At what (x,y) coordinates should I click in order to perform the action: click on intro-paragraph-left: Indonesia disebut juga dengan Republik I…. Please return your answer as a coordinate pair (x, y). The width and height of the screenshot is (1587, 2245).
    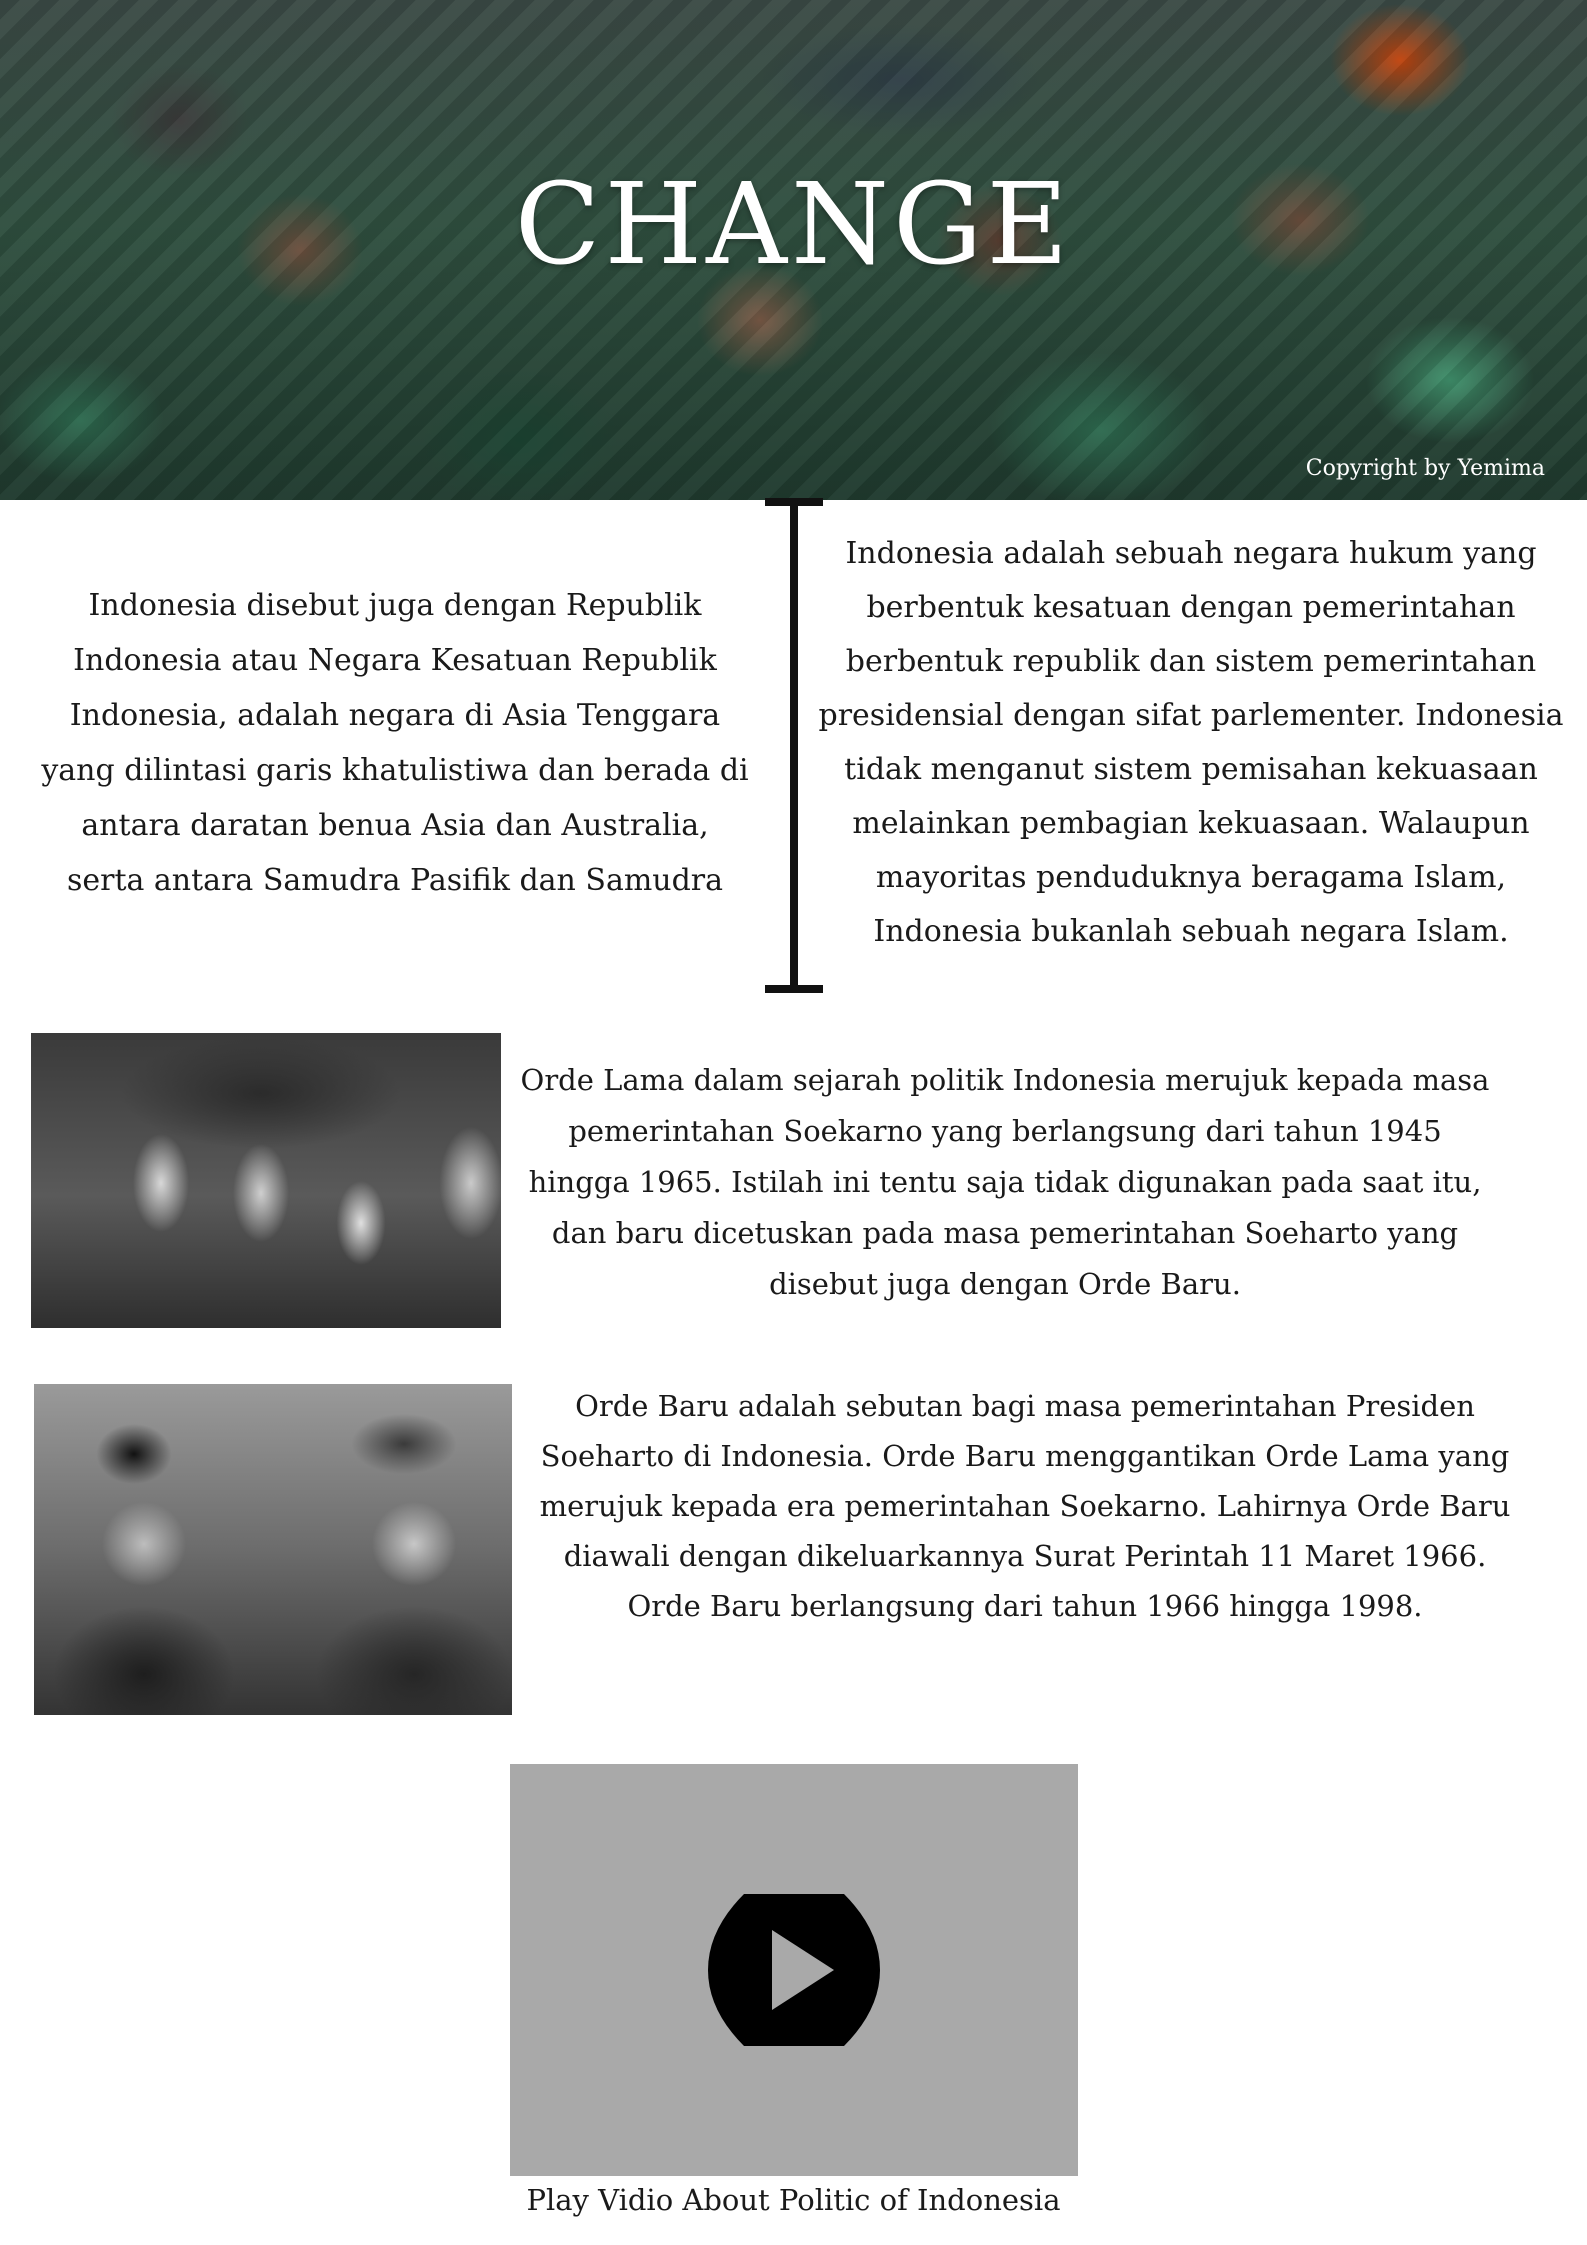
    Looking at the image, I should click on (395, 743).